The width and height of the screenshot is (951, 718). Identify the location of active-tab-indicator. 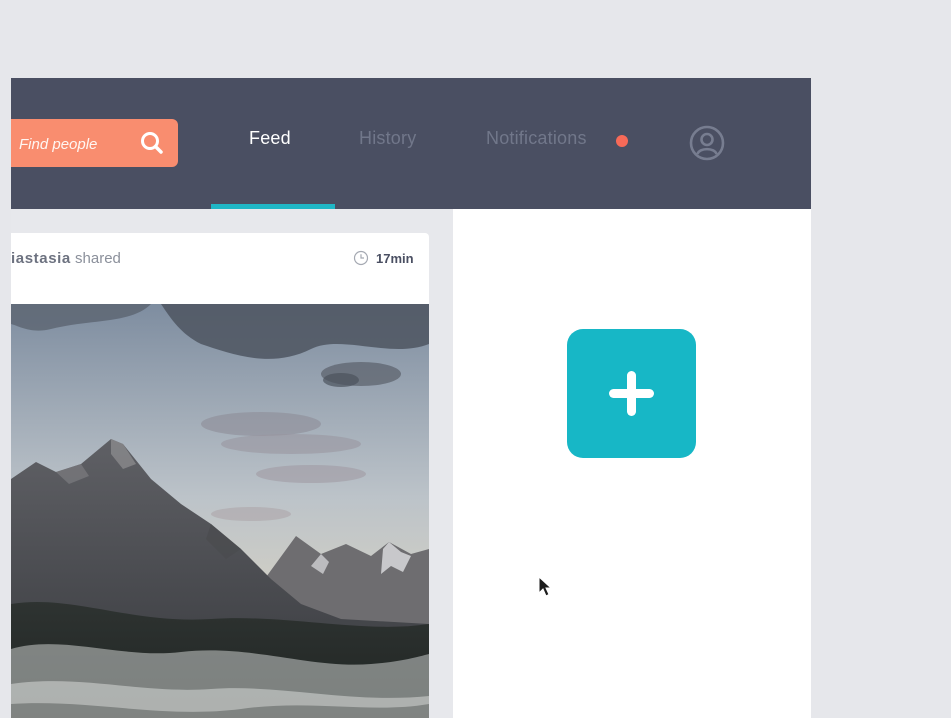
(273, 206).